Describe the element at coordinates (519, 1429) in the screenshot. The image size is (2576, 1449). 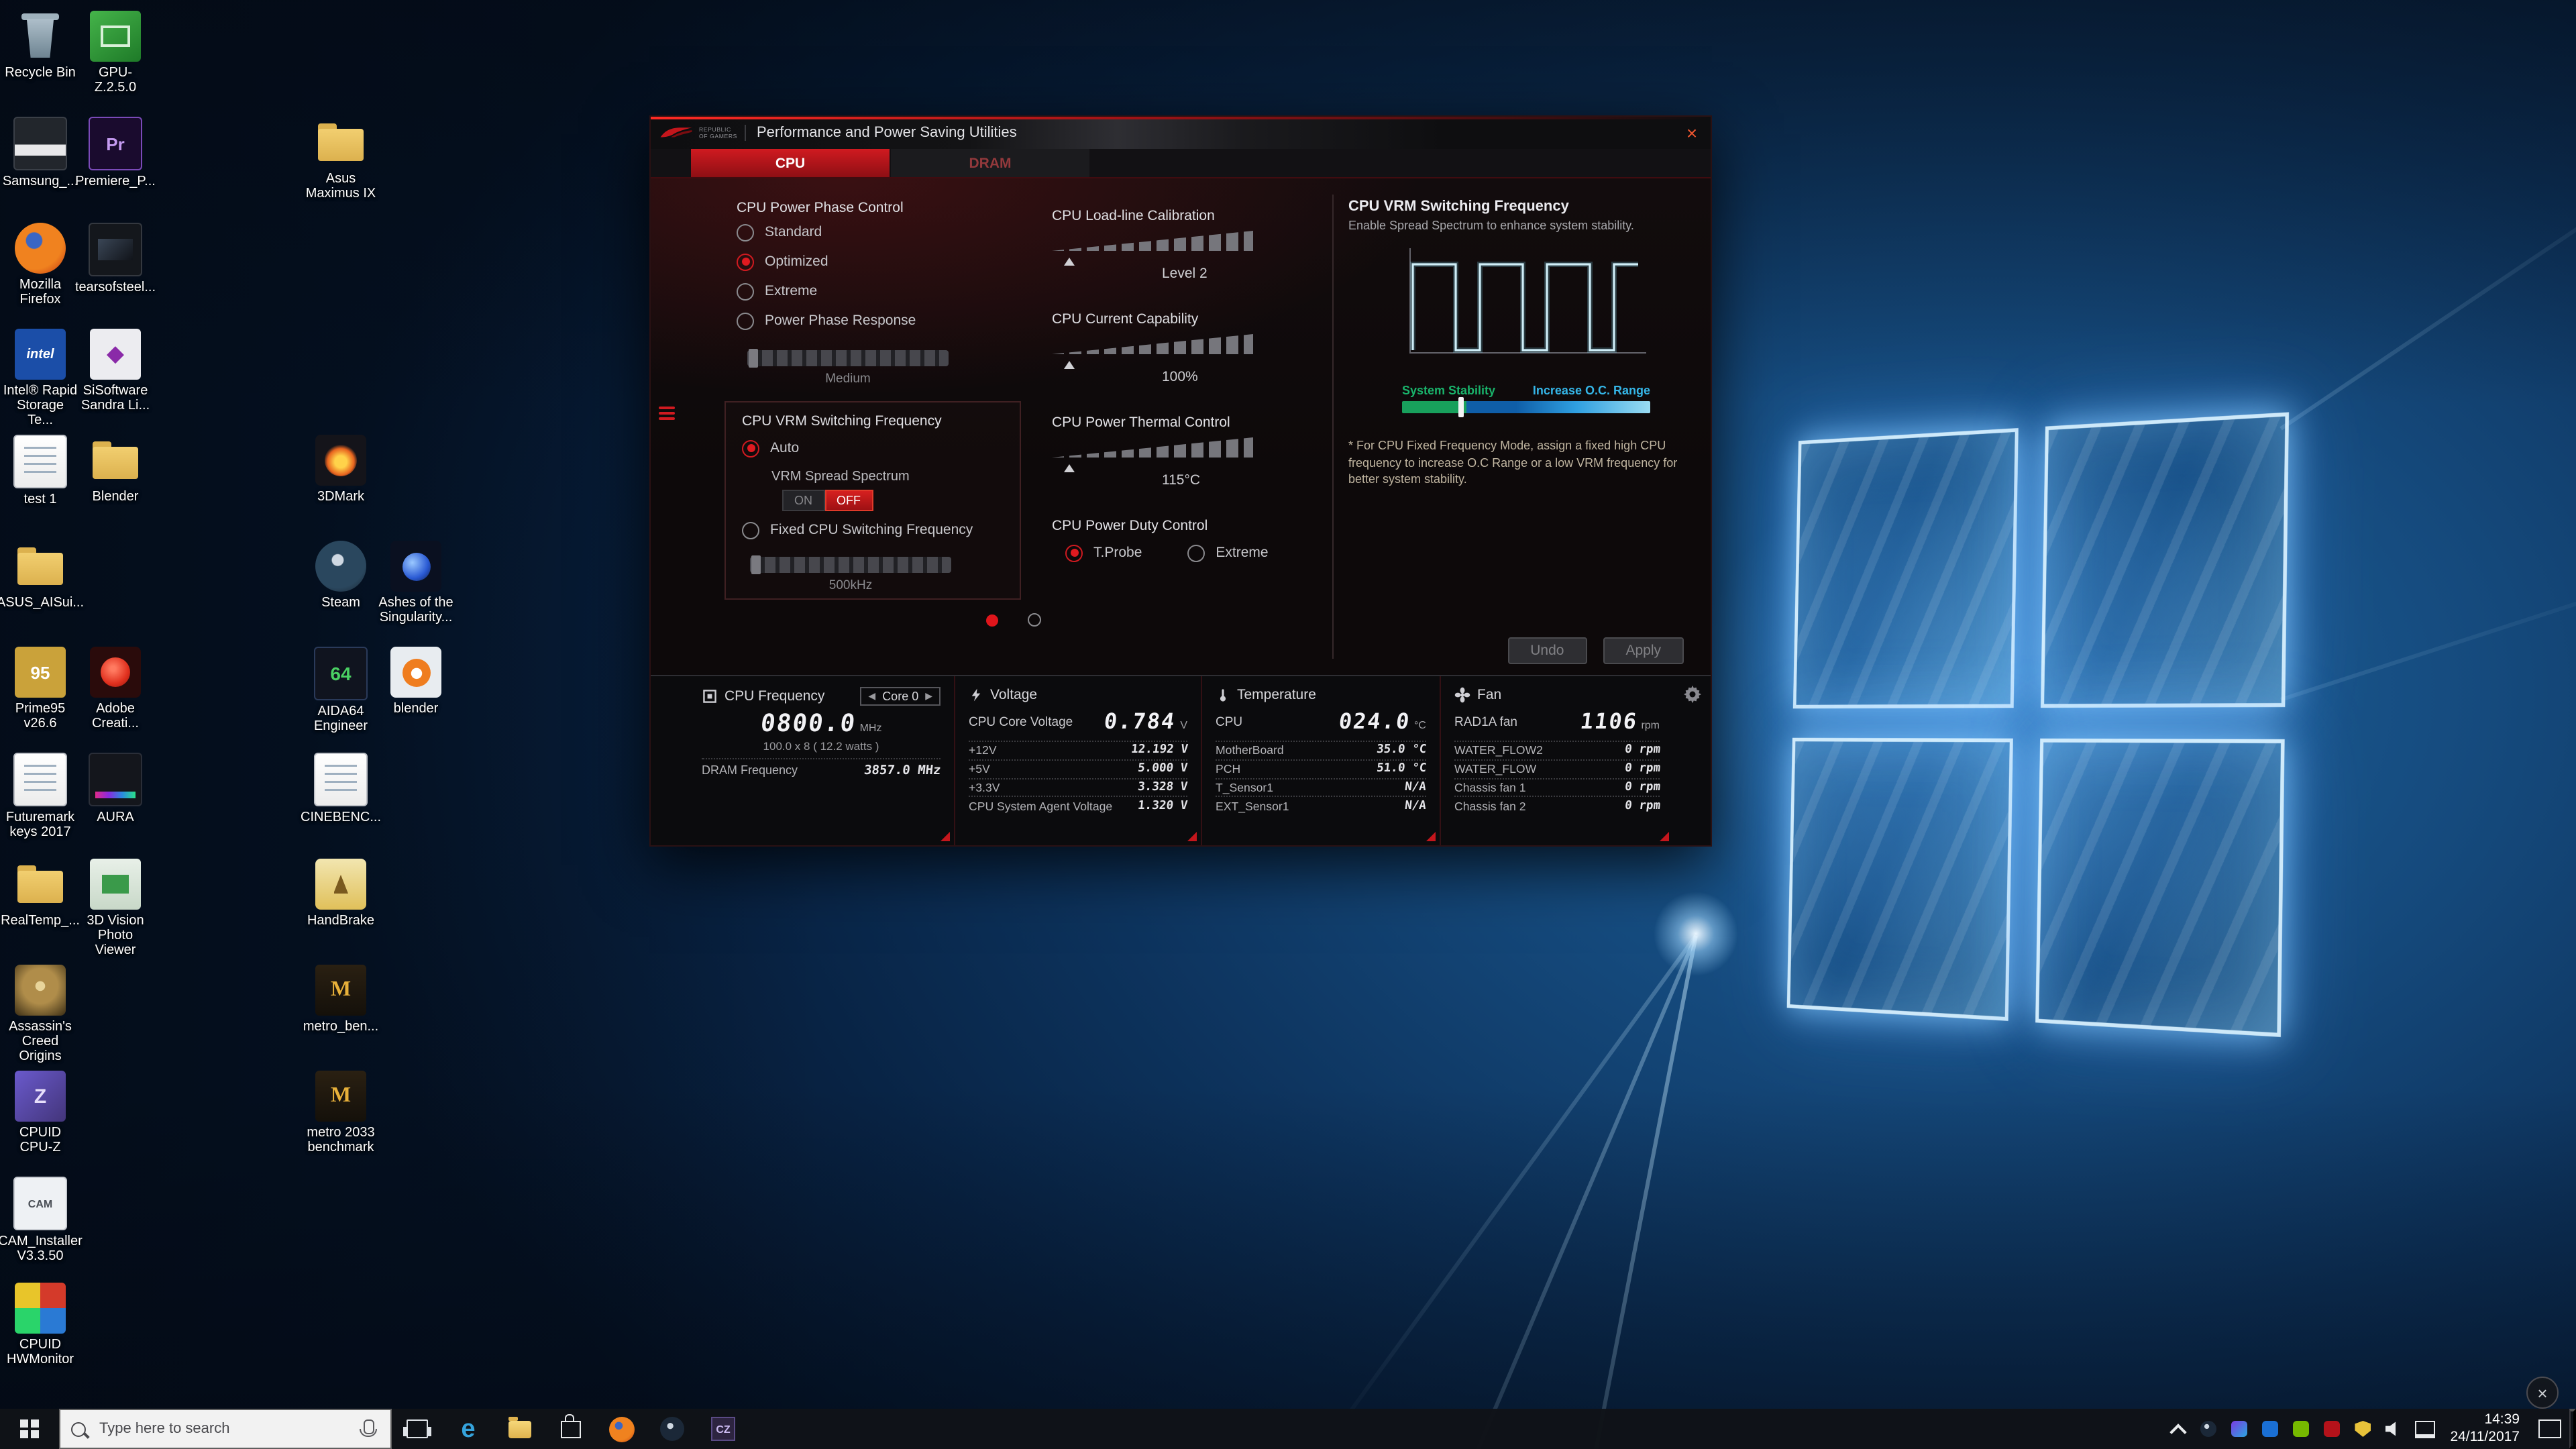
I see `file-explorer-app` at that location.